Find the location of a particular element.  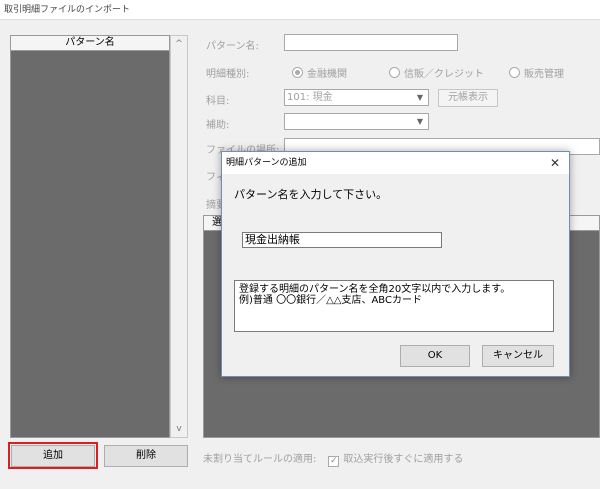

detail-type-label: 明細種別: is located at coordinates (228, 74).